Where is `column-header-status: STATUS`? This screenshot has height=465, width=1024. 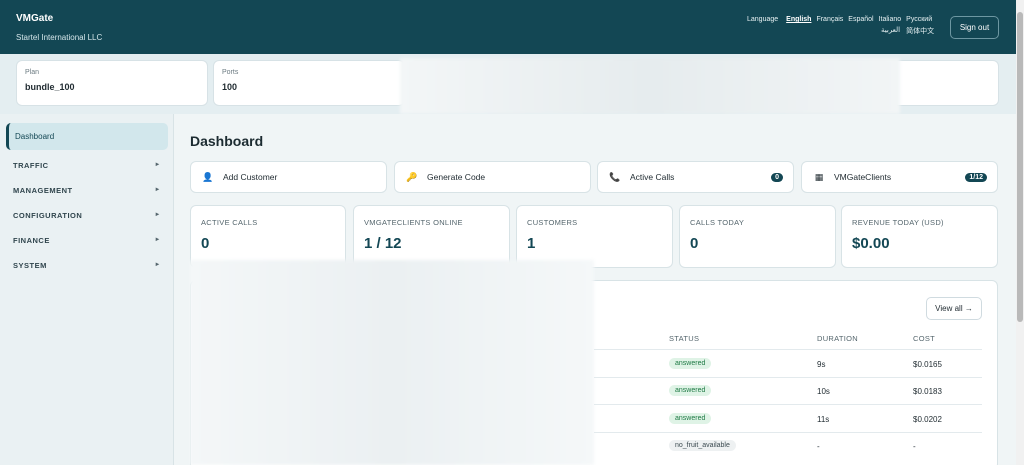
column-header-status: STATUS is located at coordinates (684, 338).